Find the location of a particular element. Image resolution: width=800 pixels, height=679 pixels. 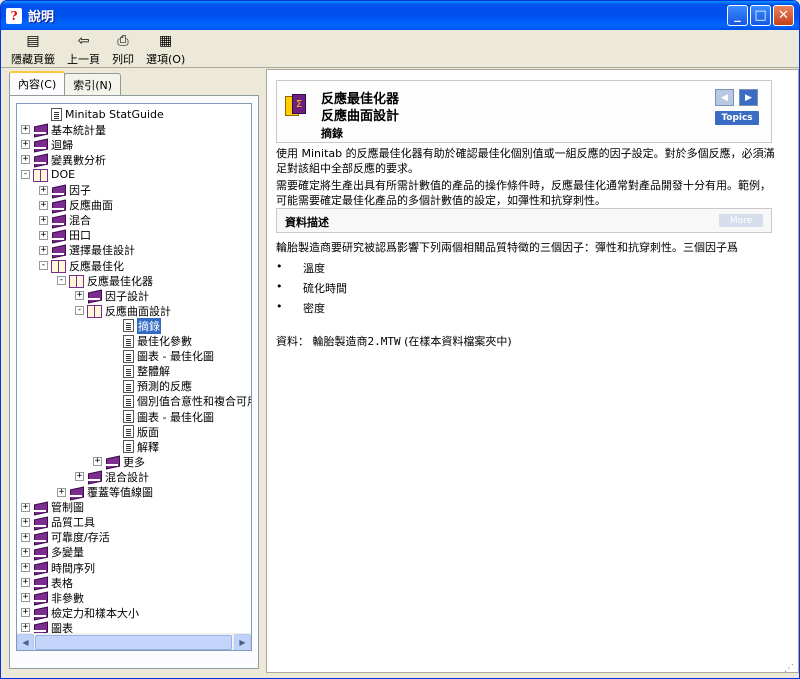

tree-item-label: 預測的反應 is located at coordinates (164, 386).